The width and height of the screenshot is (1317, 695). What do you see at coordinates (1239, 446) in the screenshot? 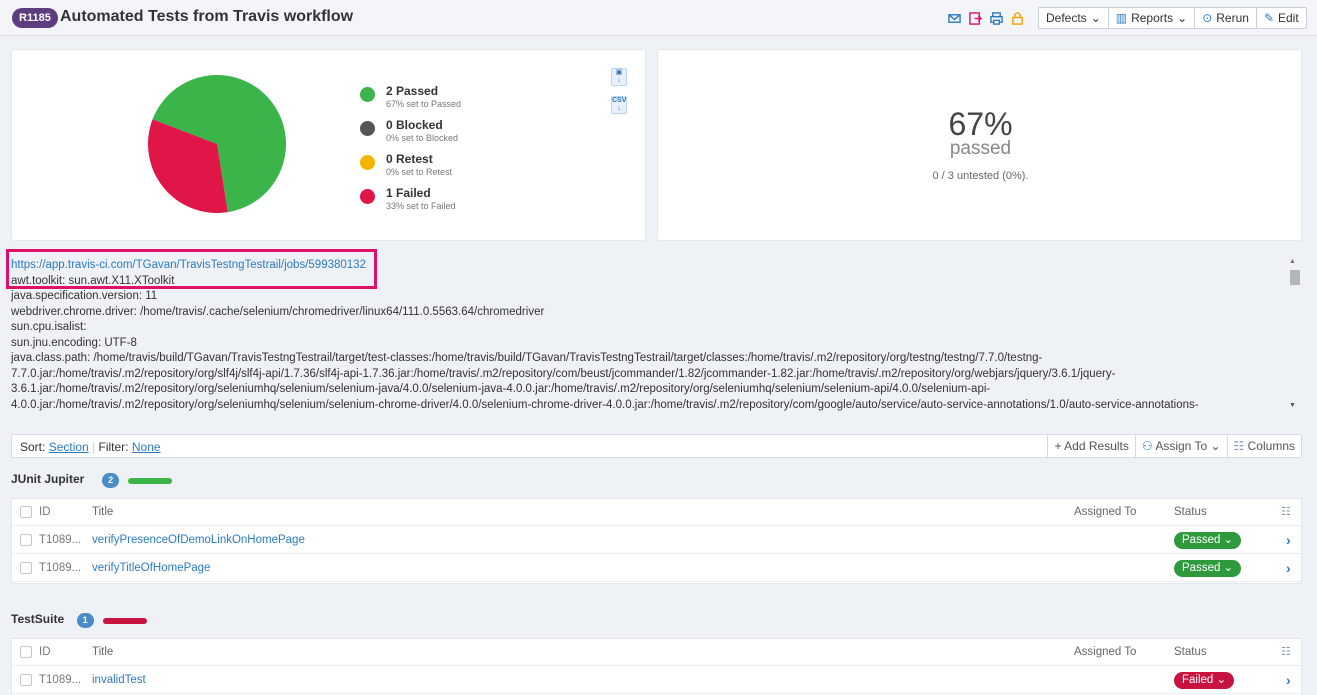
I see `columns-icon: ☷` at bounding box center [1239, 446].